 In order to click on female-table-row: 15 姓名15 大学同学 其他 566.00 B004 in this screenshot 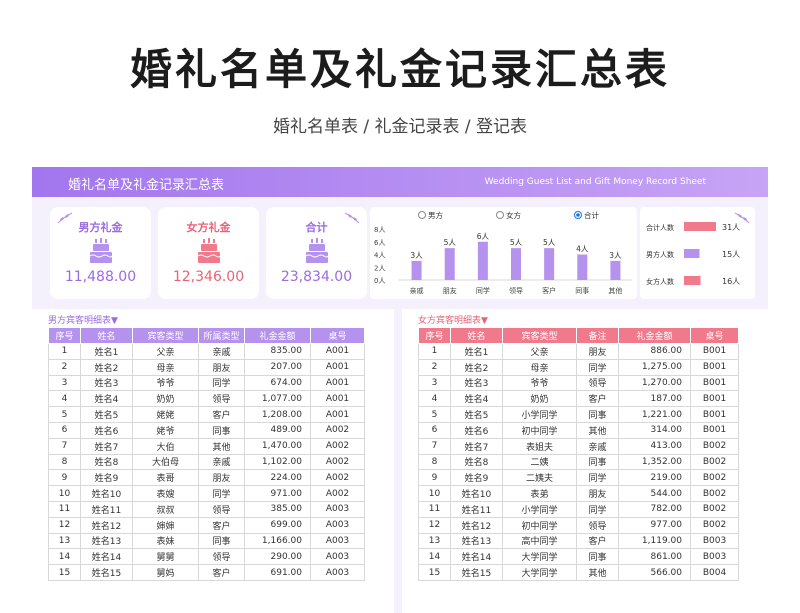, I will do `click(578, 572)`.